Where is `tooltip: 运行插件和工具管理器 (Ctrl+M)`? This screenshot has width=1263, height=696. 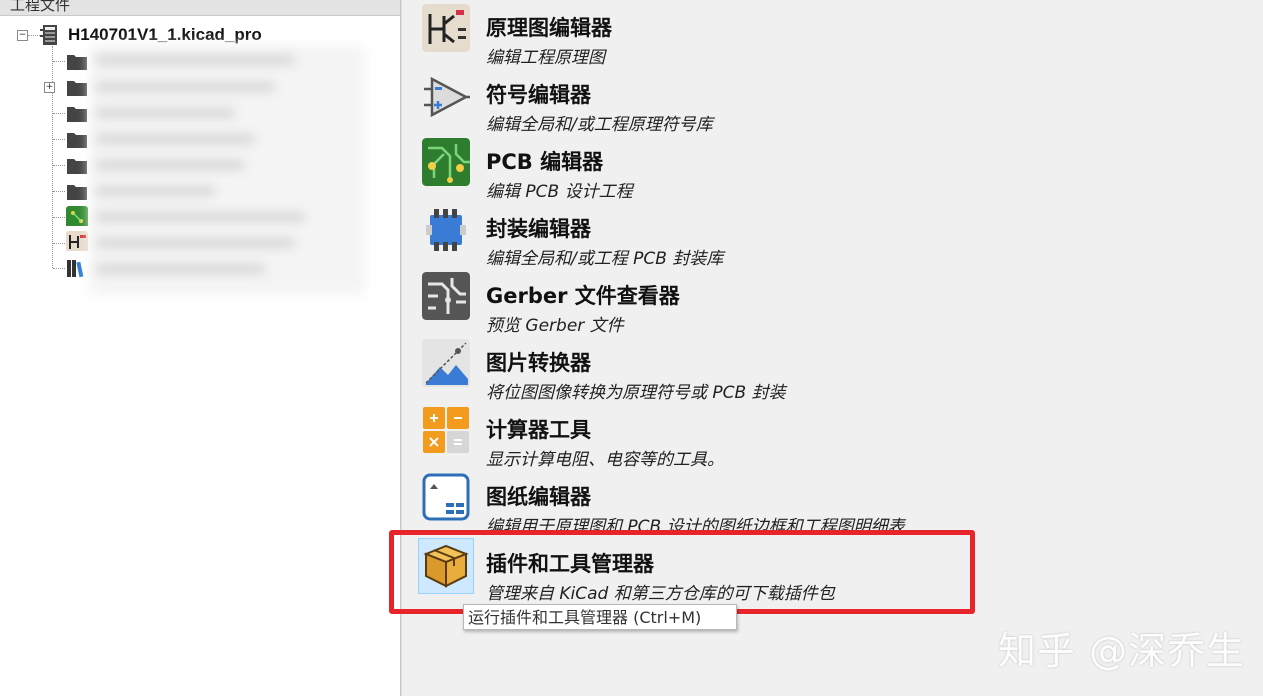
tooltip: 运行插件和工具管理器 (Ctrl+M) is located at coordinates (600, 617).